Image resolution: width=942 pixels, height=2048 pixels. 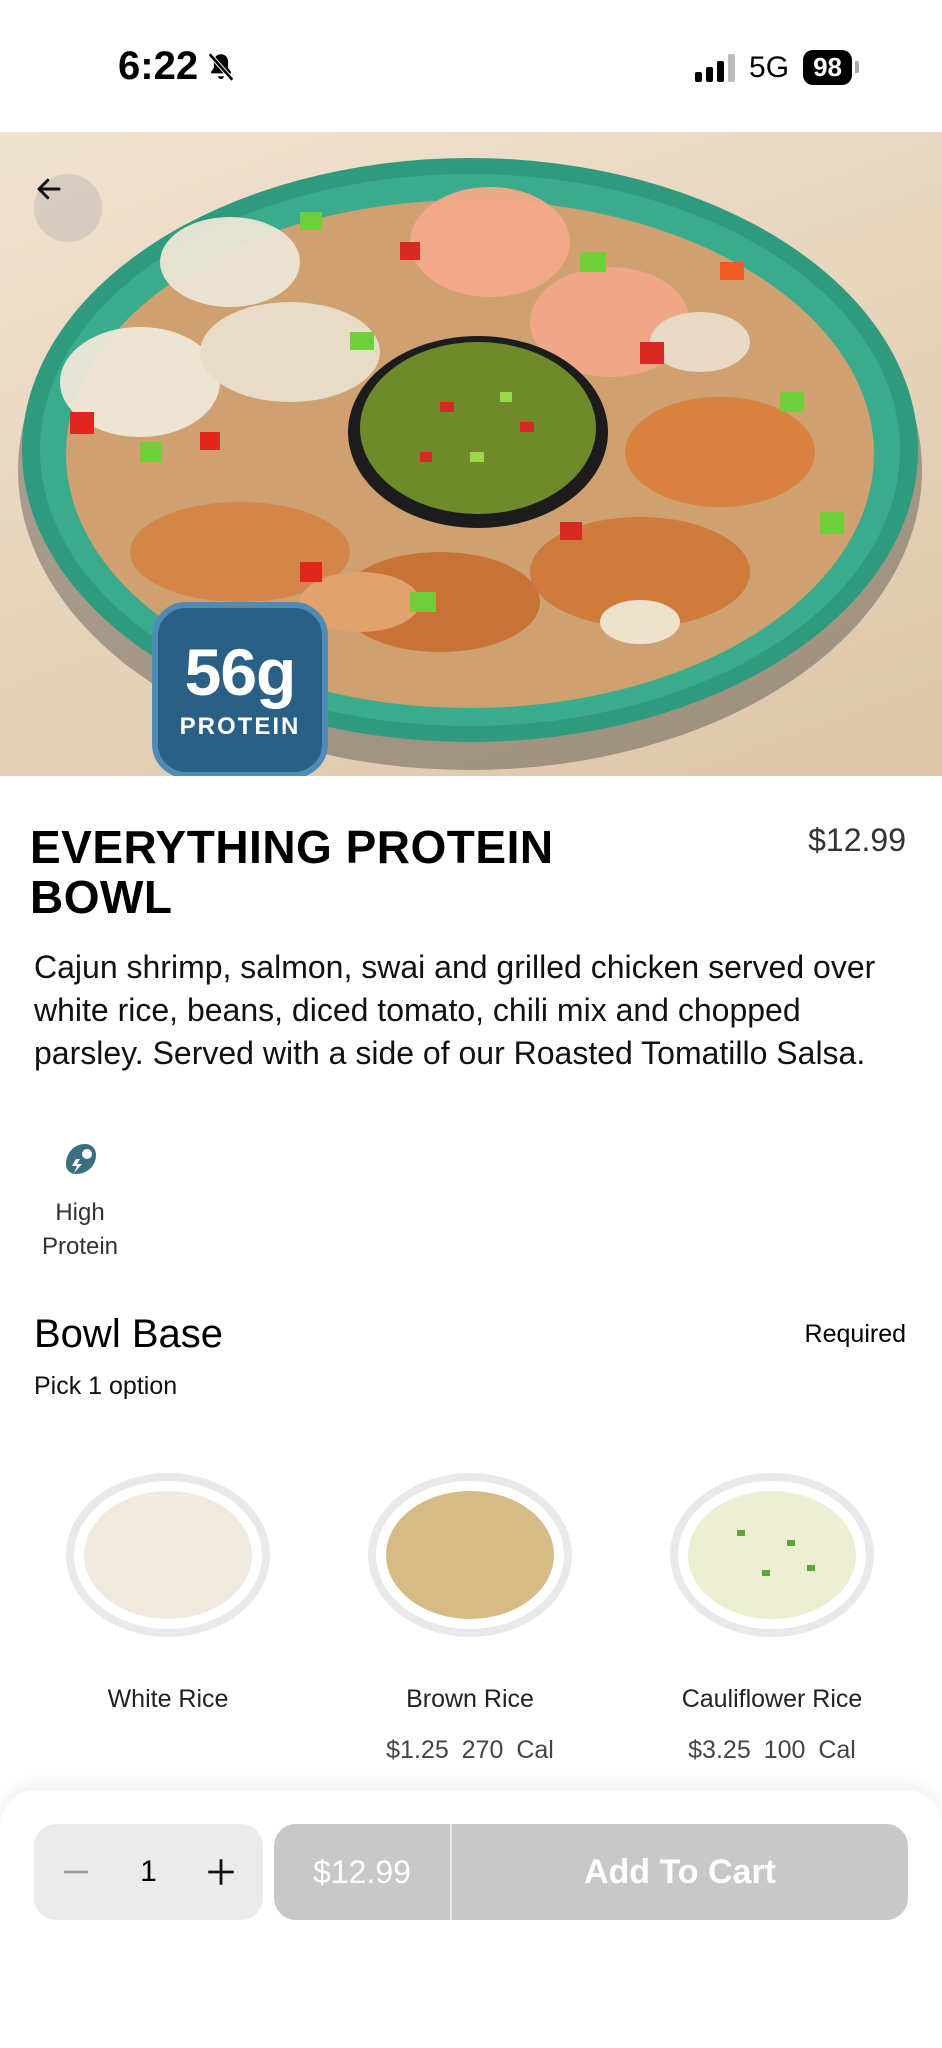 What do you see at coordinates (168, 1699) in the screenshot?
I see `option-name: White Rice` at bounding box center [168, 1699].